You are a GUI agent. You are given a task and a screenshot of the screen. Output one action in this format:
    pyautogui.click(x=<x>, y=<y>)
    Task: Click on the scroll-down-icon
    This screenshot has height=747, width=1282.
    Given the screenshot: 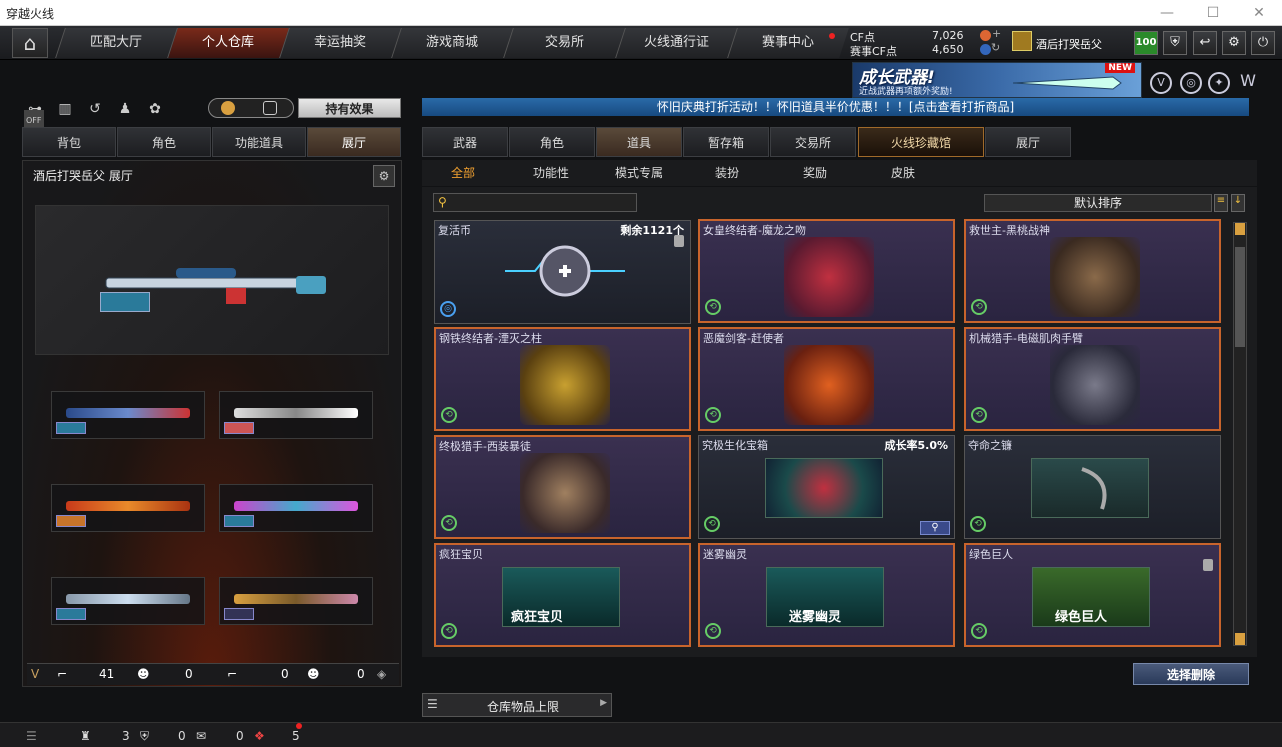 What is the action you would take?
    pyautogui.click(x=1240, y=639)
    